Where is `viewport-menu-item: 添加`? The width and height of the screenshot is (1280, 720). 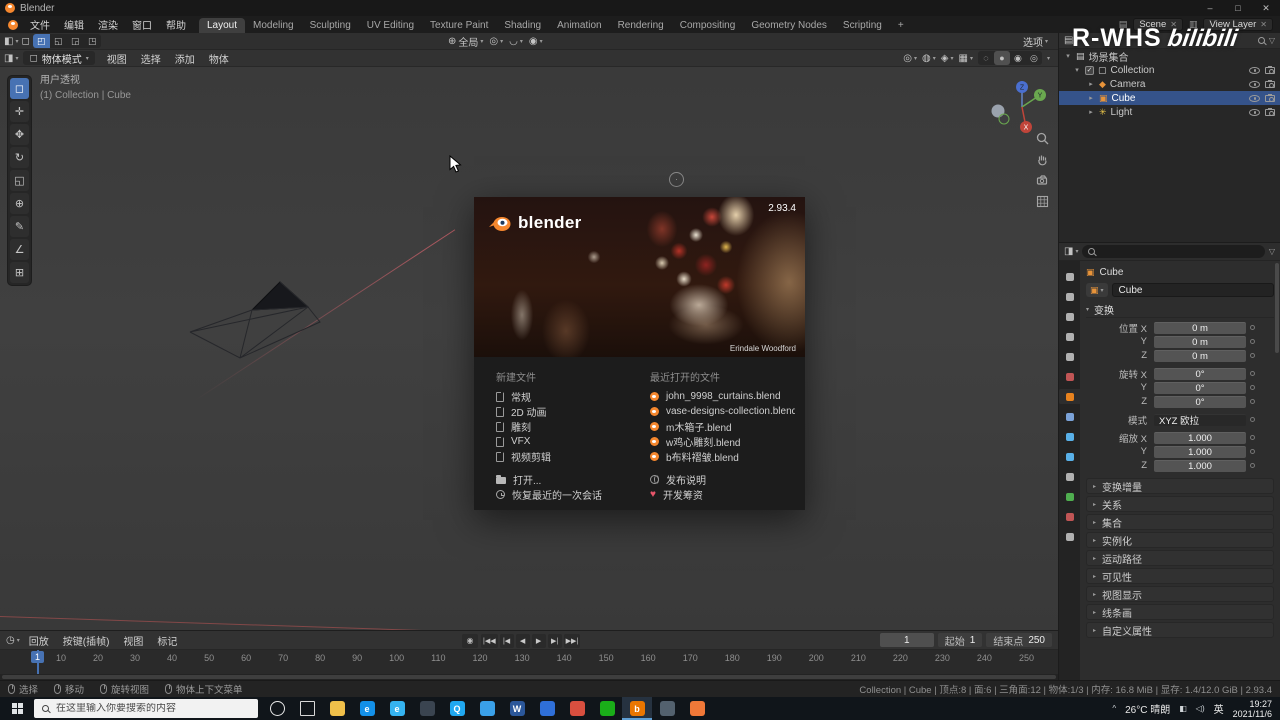
viewport-menu-item: 添加 is located at coordinates (185, 58).